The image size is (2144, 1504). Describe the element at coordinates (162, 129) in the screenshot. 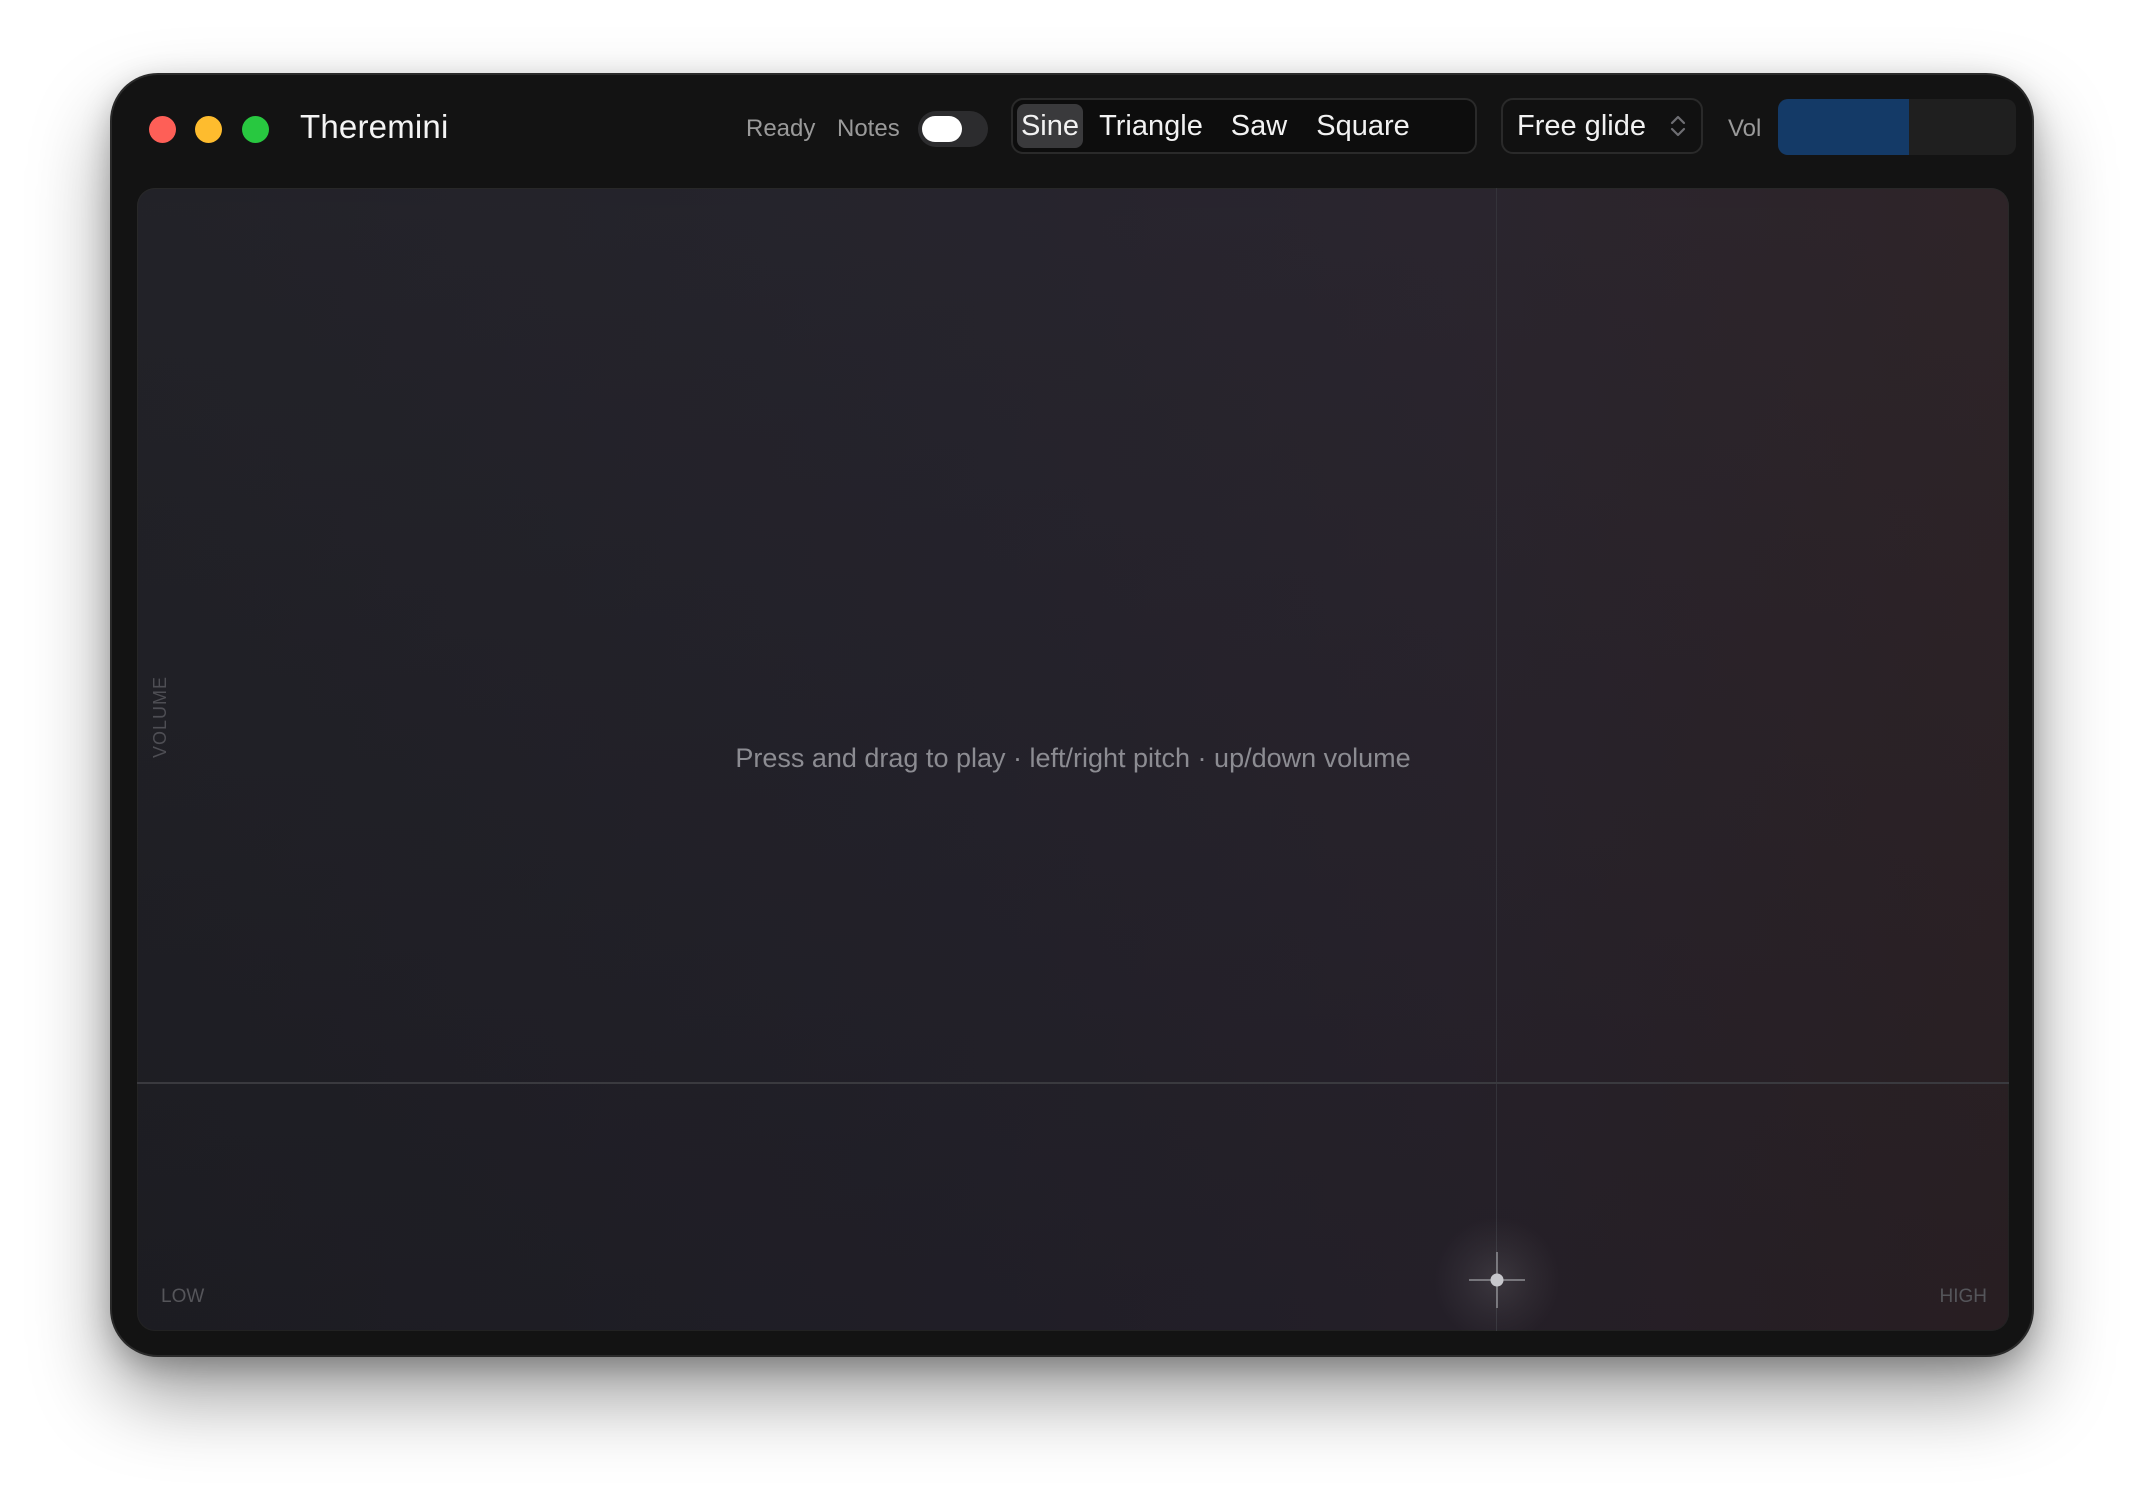

I see `close-button` at that location.